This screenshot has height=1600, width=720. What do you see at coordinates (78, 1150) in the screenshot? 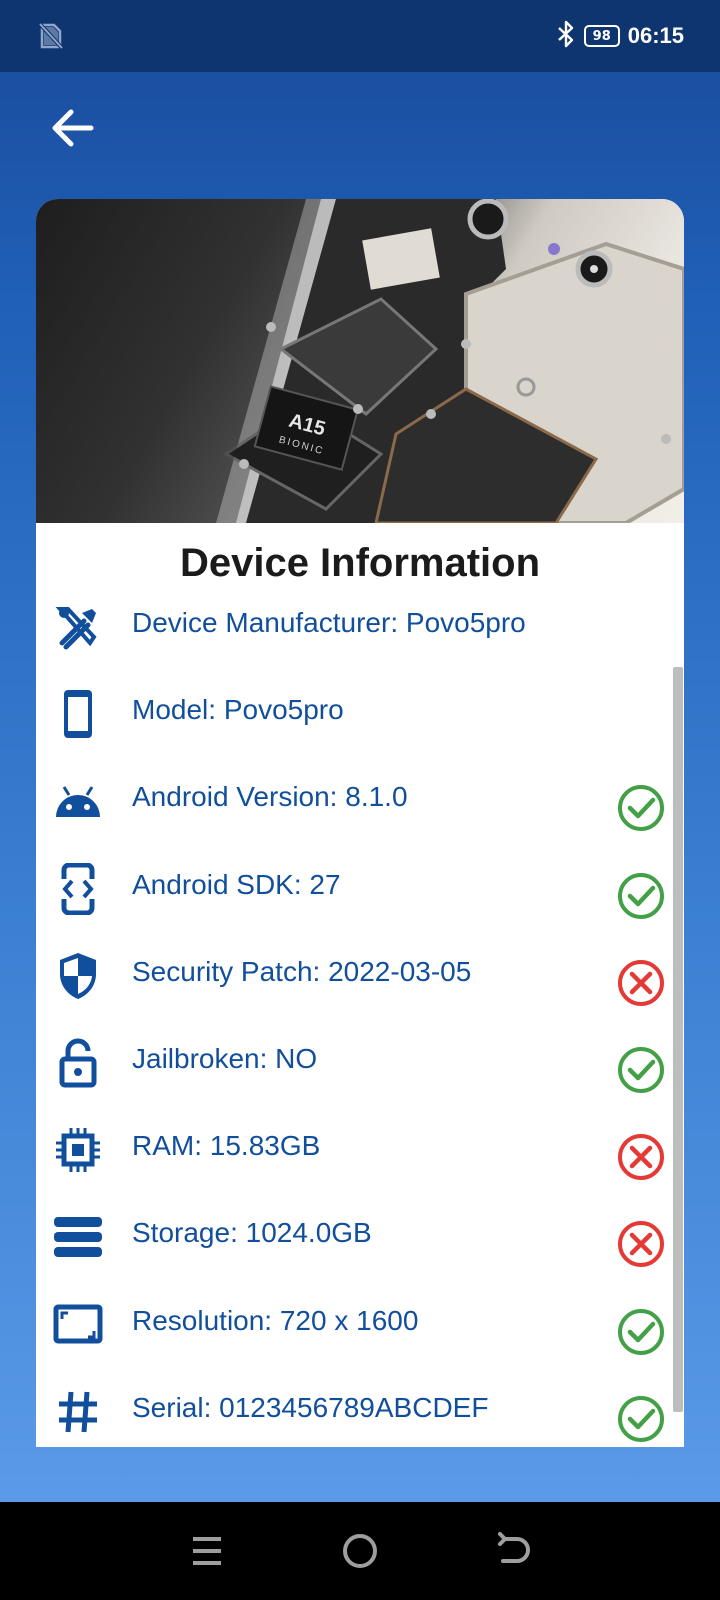
I see `memory-chip-icon` at bounding box center [78, 1150].